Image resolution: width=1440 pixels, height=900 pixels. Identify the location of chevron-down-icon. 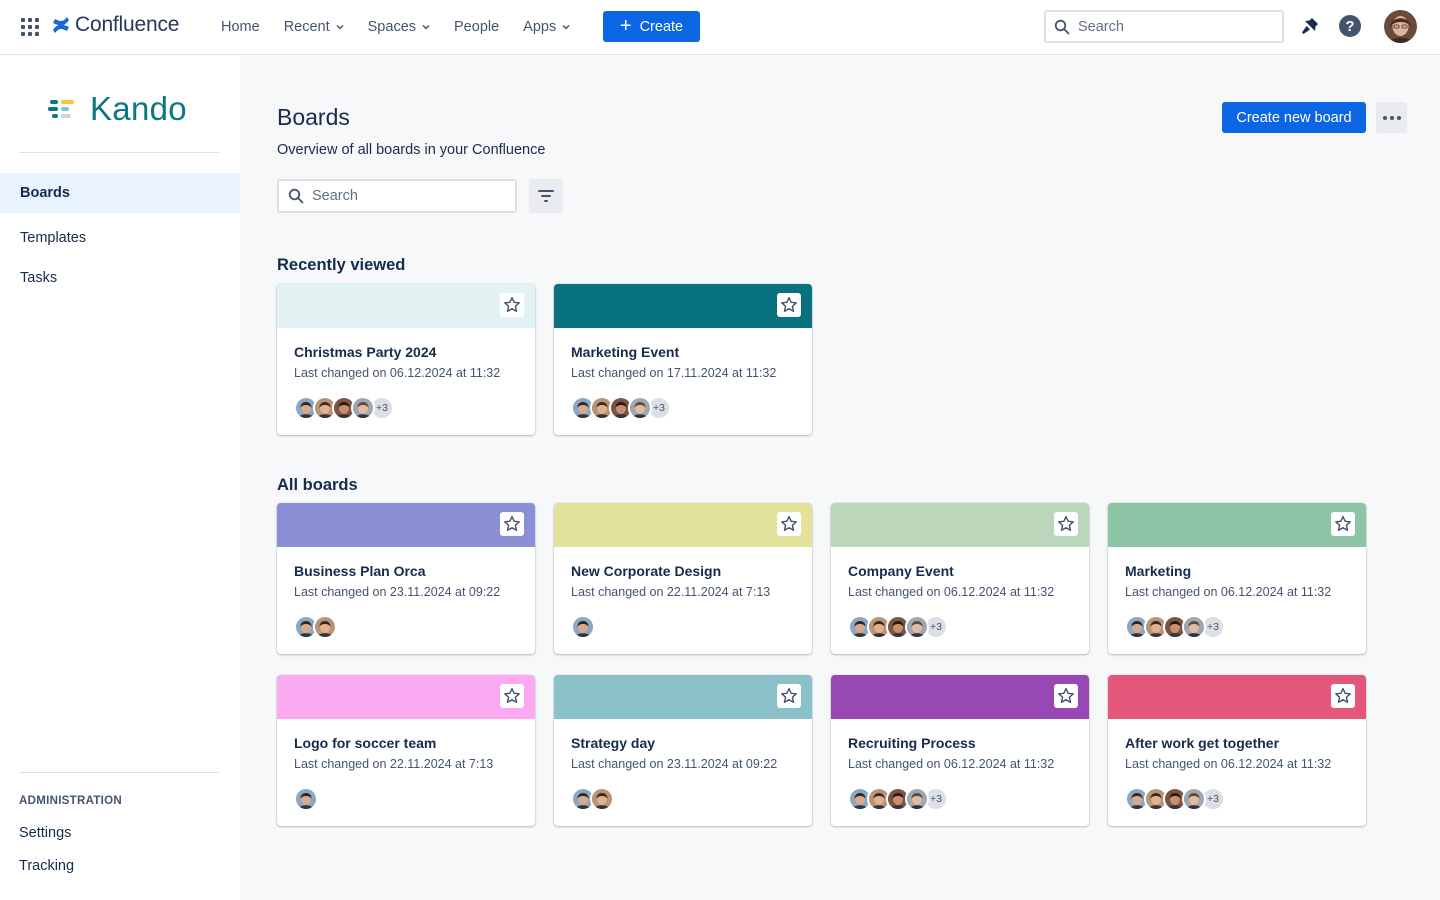
(426, 27).